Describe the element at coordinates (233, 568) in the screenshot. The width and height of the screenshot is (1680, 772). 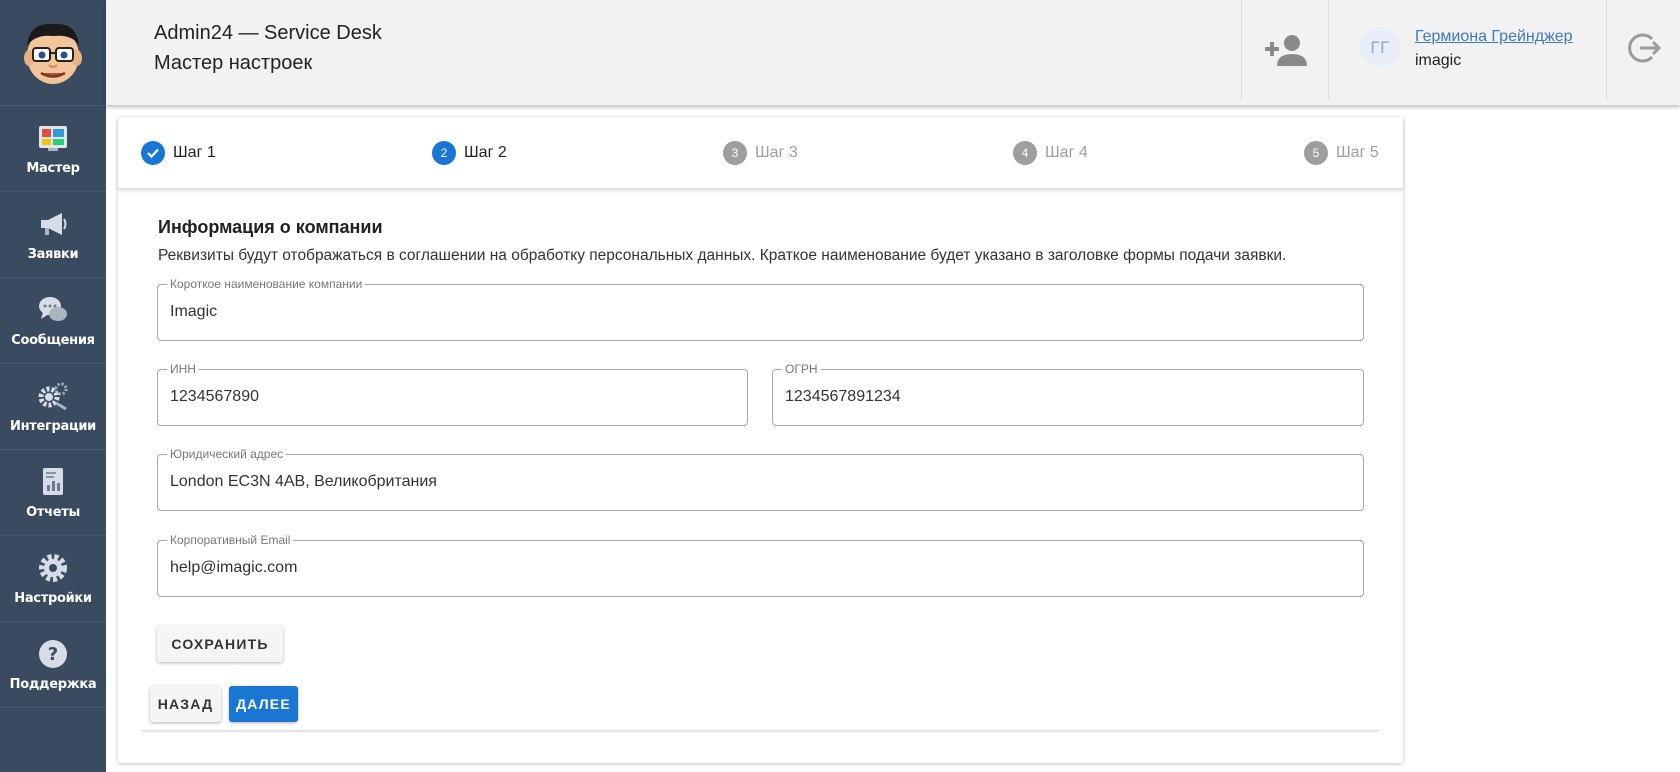
I see `corporate-email-input: help@imagic.com` at that location.